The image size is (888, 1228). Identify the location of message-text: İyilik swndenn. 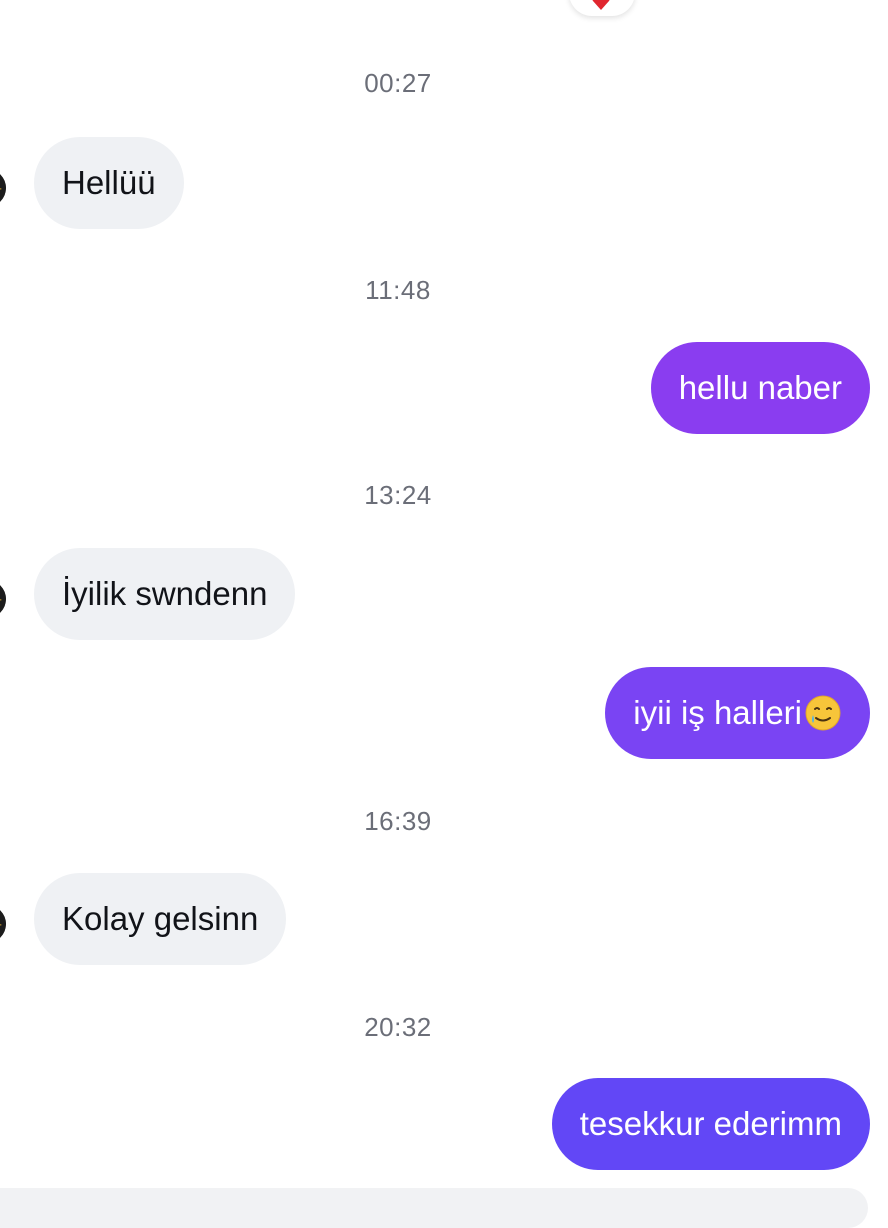
(165, 593).